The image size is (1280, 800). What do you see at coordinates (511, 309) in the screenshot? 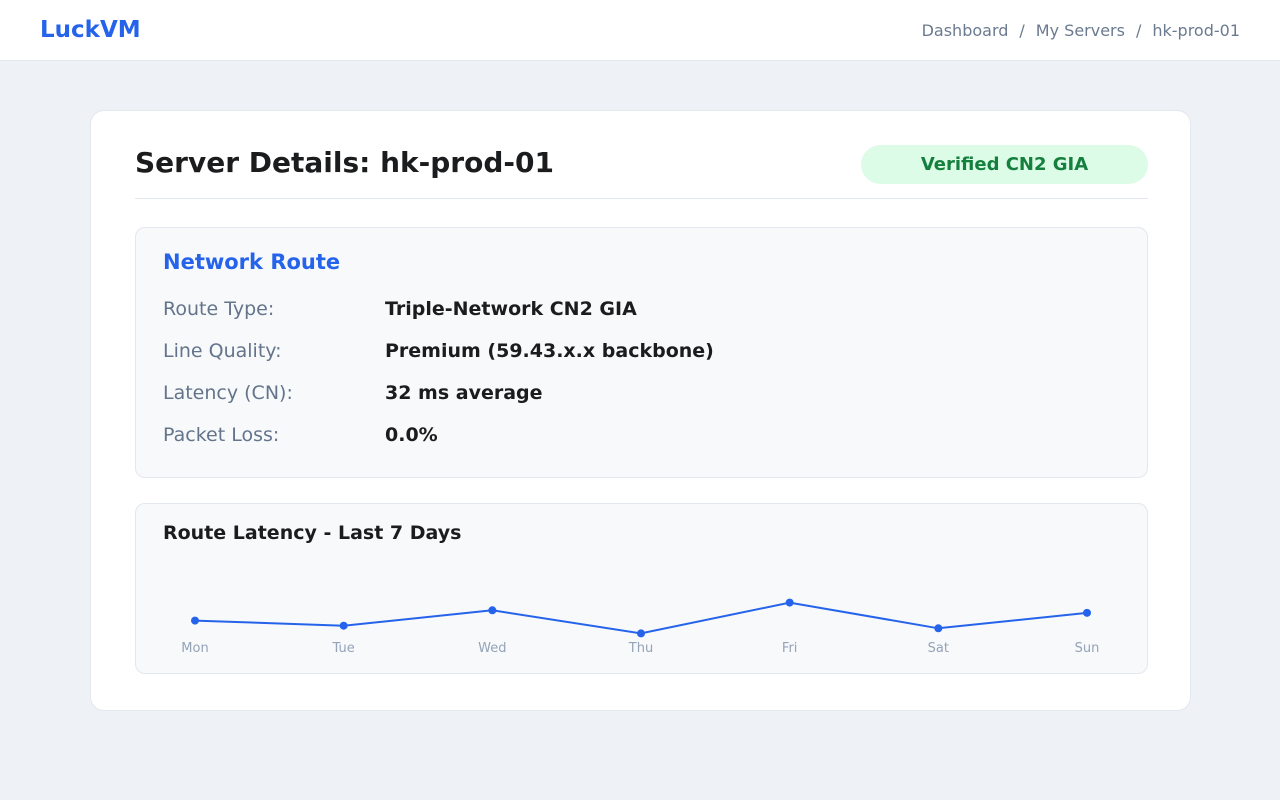
I see `route-type-value: Triple-Network CN2 GIA` at bounding box center [511, 309].